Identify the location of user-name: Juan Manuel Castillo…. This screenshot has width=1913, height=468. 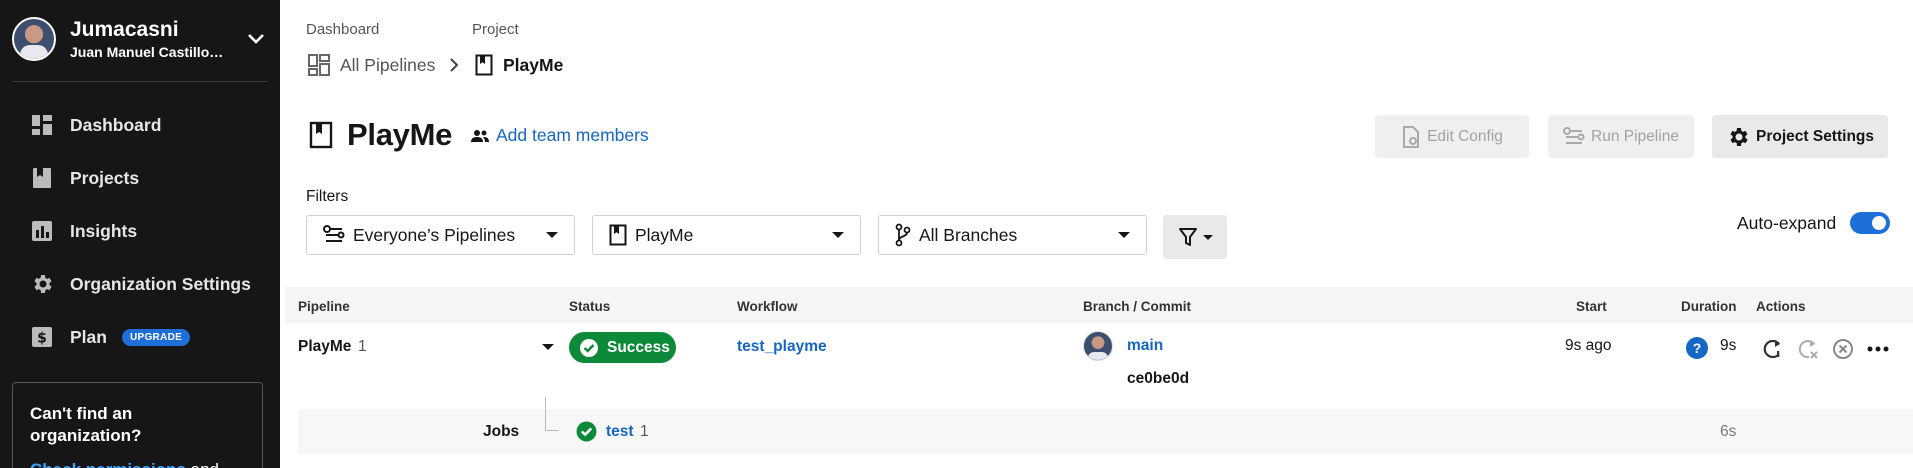
(147, 52).